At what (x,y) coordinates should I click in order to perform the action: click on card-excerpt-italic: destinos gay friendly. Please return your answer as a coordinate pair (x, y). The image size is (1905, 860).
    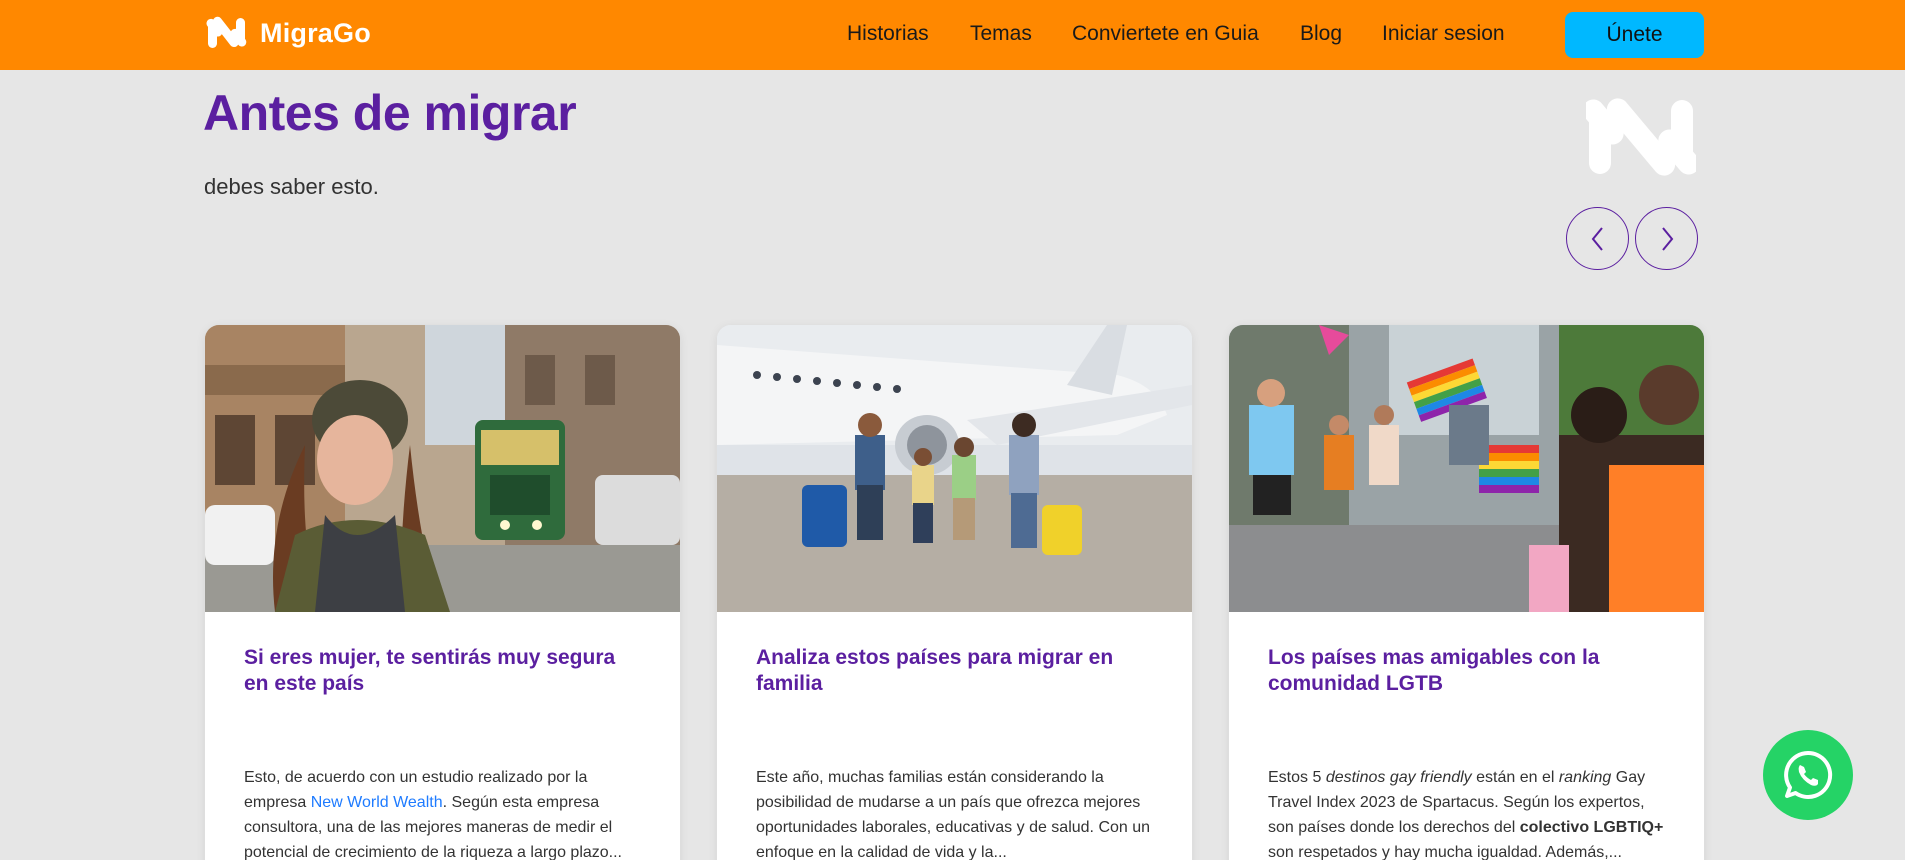
    Looking at the image, I should click on (1398, 777).